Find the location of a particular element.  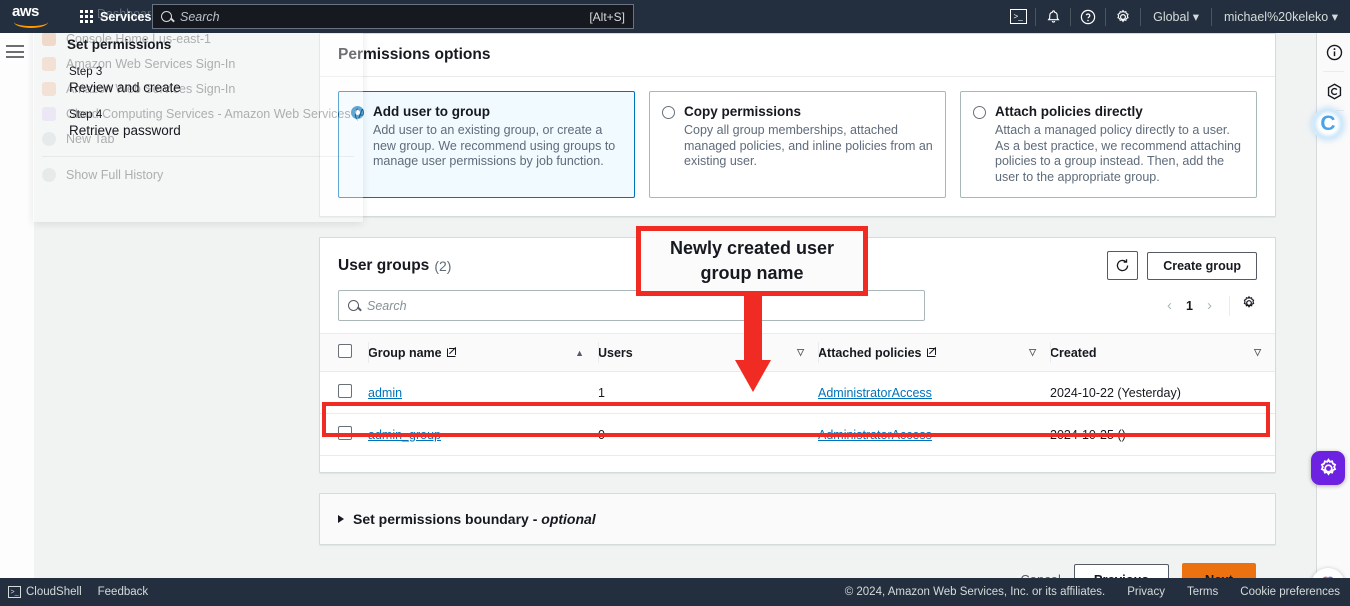

help-icon is located at coordinates (1088, 16).